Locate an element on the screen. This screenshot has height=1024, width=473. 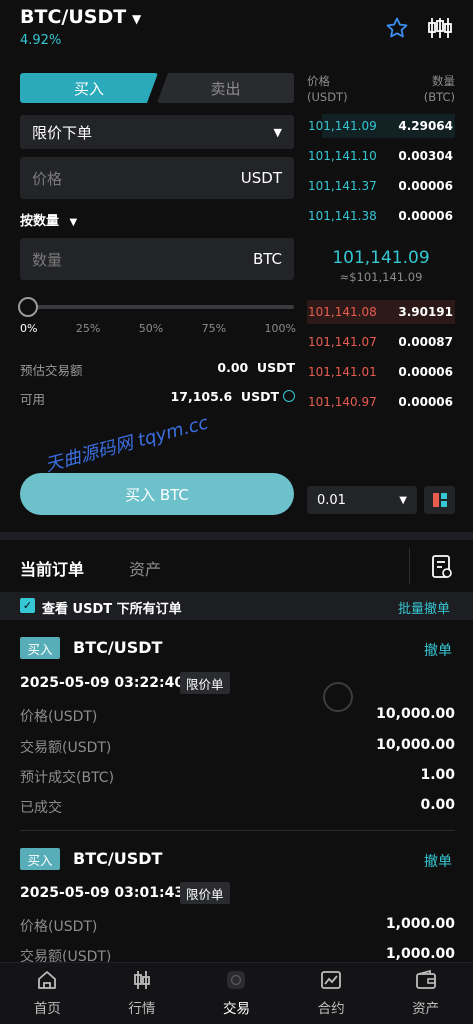
order-row: 预计成交(BTC) 1.00 is located at coordinates (237, 777).